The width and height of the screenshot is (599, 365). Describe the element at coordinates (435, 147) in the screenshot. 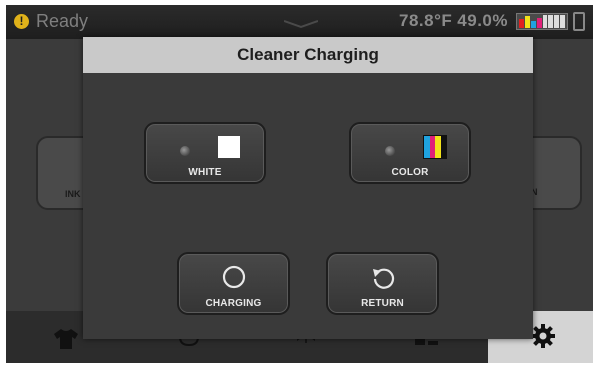

I see `cmyk-ink-swatch-icon` at that location.